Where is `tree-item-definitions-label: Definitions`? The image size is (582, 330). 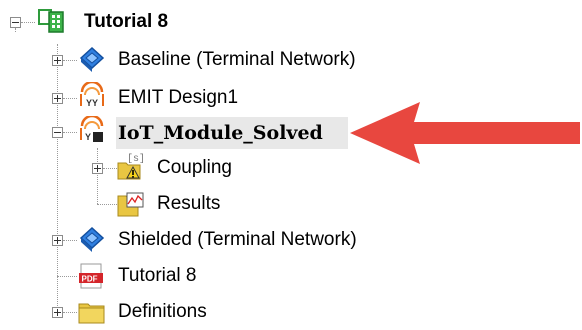
tree-item-definitions-label: Definitions is located at coordinates (162, 311).